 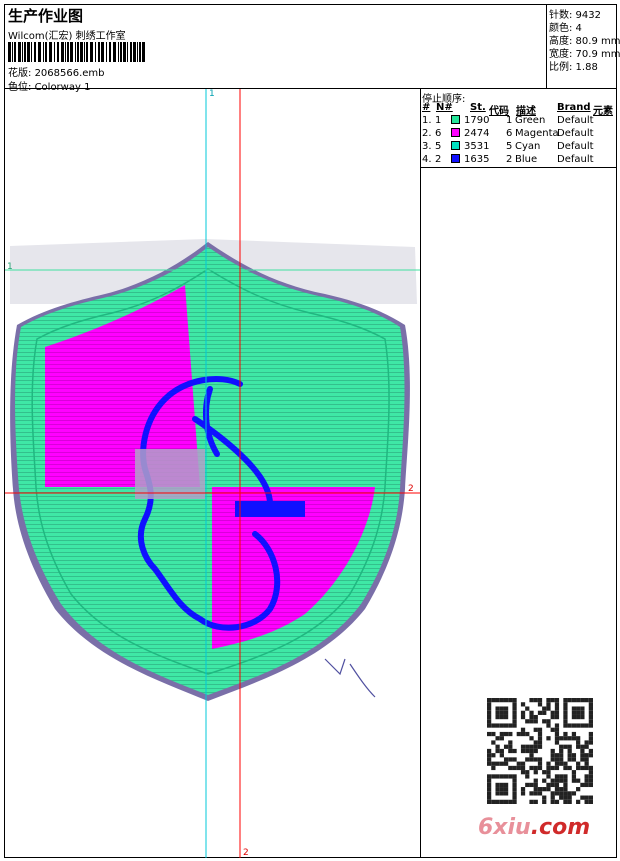 What do you see at coordinates (438, 146) in the screenshot?
I see `cell-n: 5` at bounding box center [438, 146].